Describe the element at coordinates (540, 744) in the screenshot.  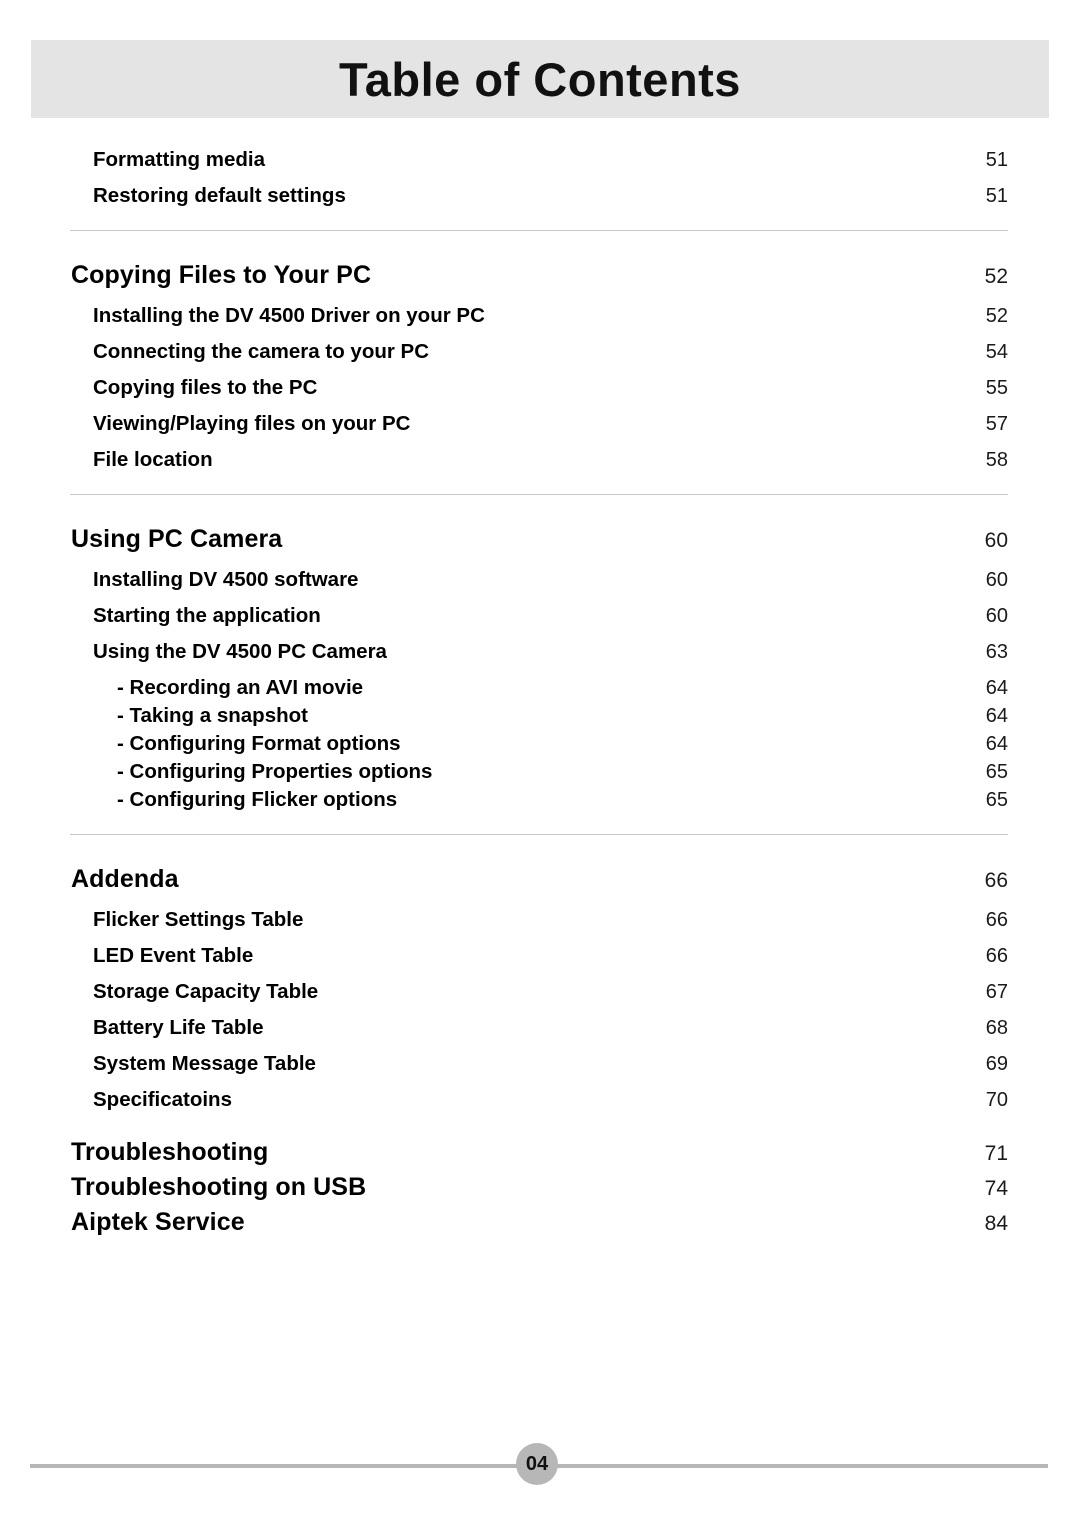
I see `toc-entry: - Configuring Format options 64` at that location.